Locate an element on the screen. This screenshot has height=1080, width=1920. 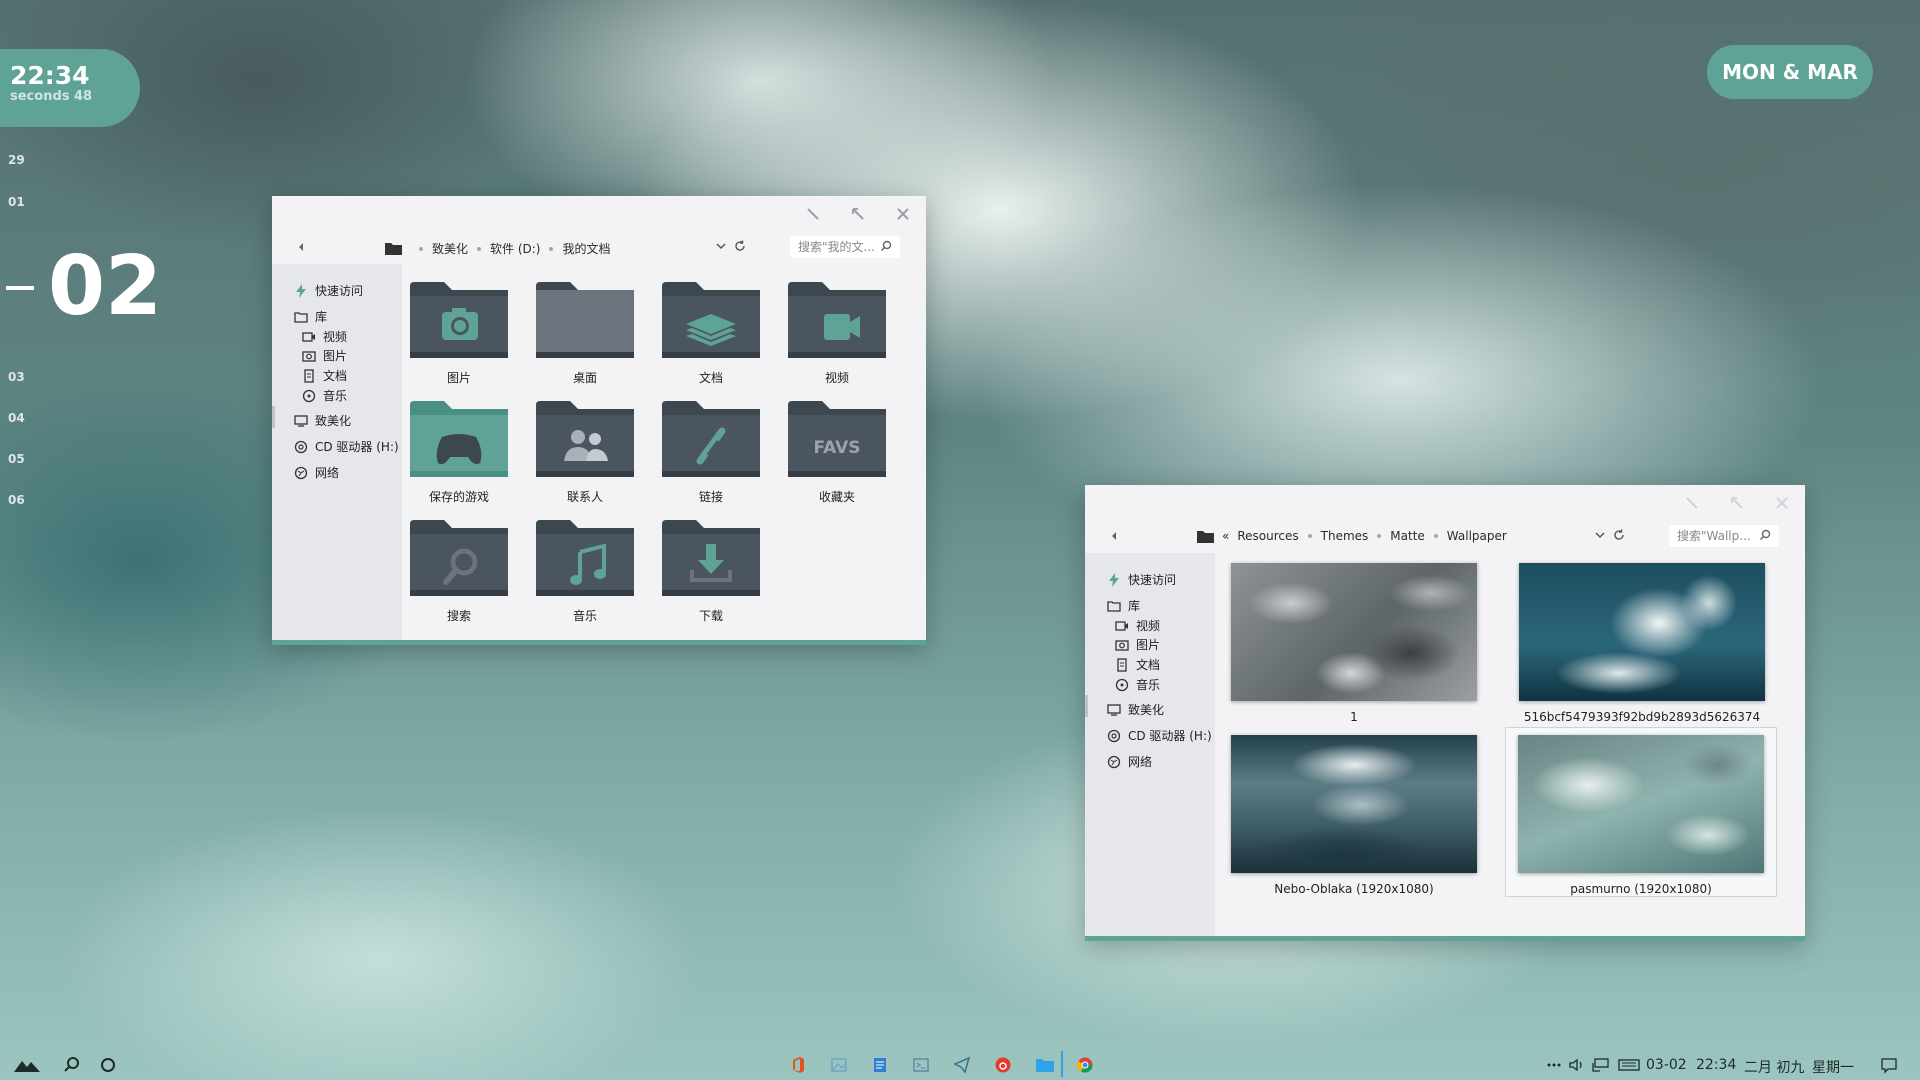
folder-searches: 搜索 is located at coordinates (459, 572).